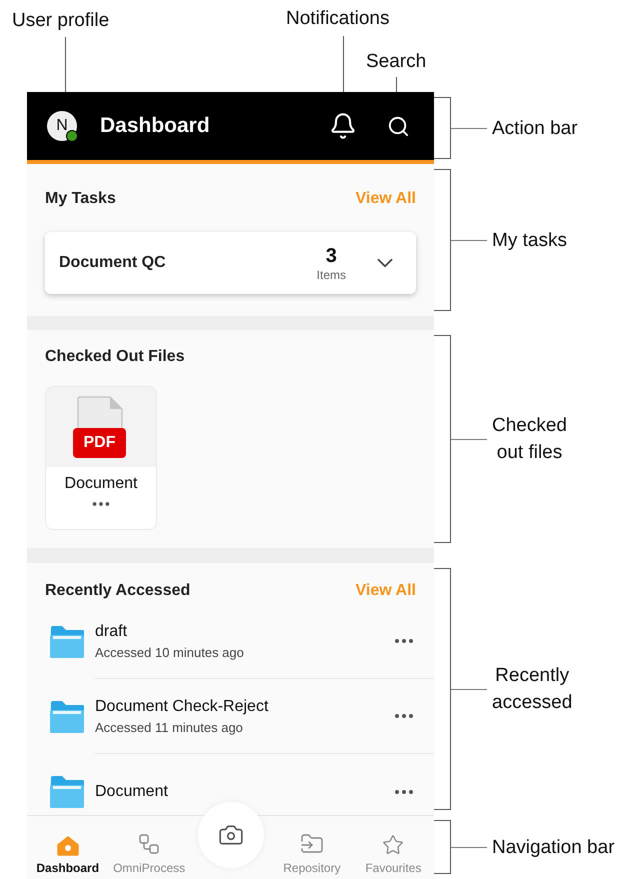  Describe the element at coordinates (99, 443) in the screenshot. I see `pdf-badge: PDF` at that location.